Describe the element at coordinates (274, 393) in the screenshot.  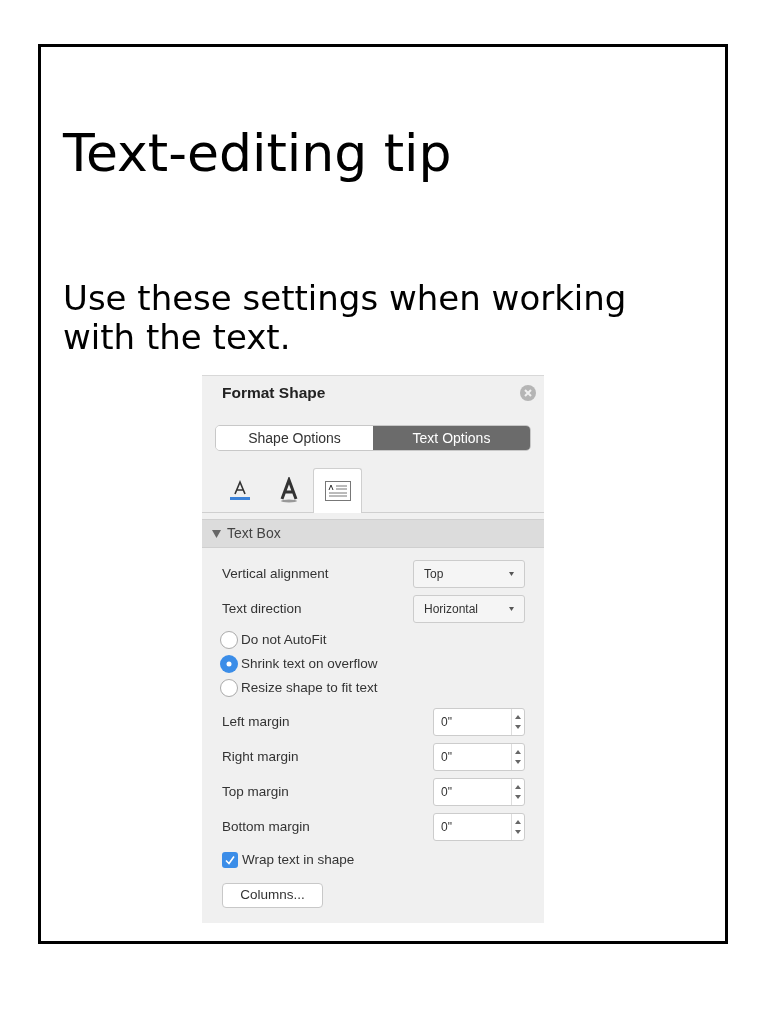
I see `panel-title: Format Shape` at that location.